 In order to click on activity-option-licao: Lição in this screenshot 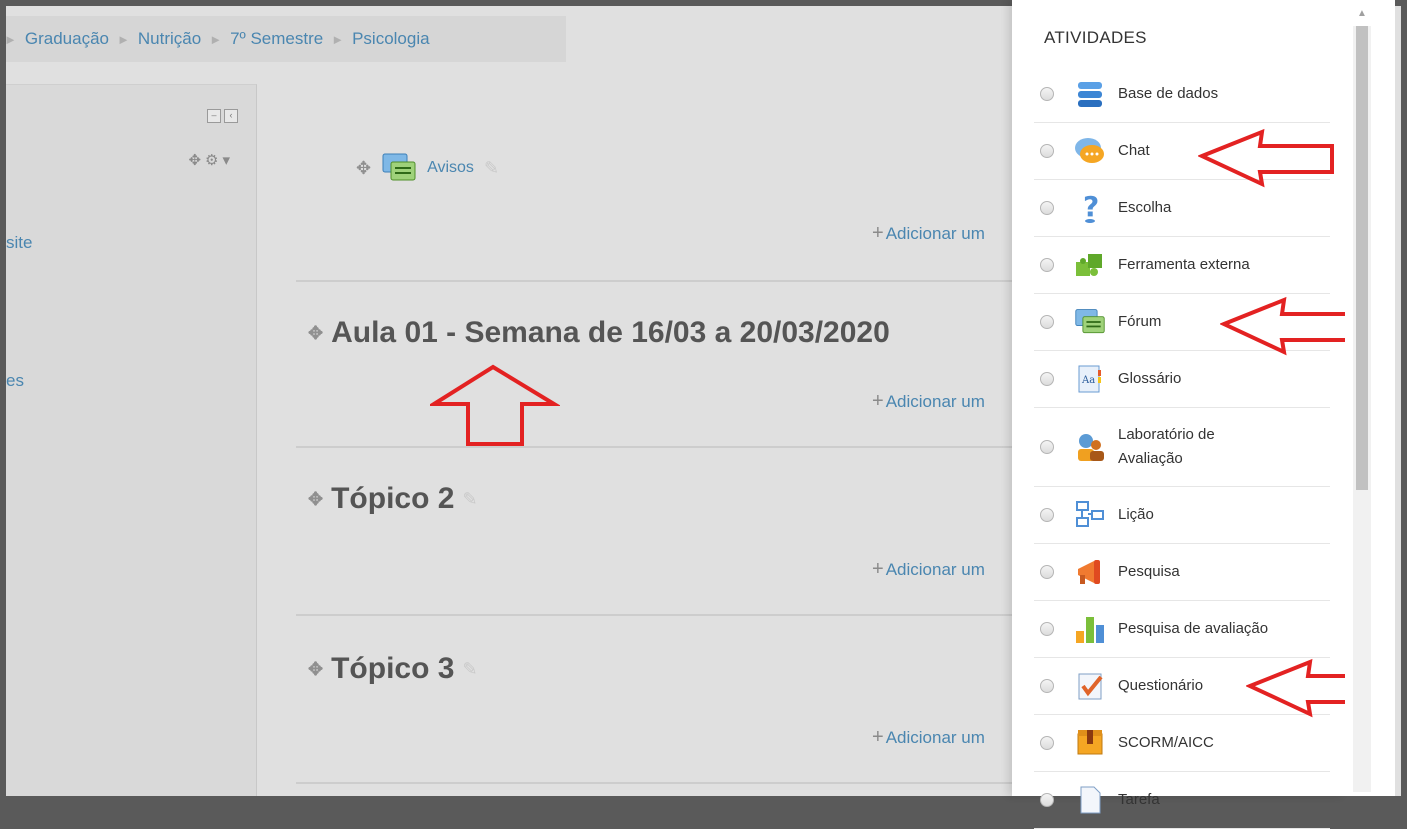, I will do `click(1182, 515)`.